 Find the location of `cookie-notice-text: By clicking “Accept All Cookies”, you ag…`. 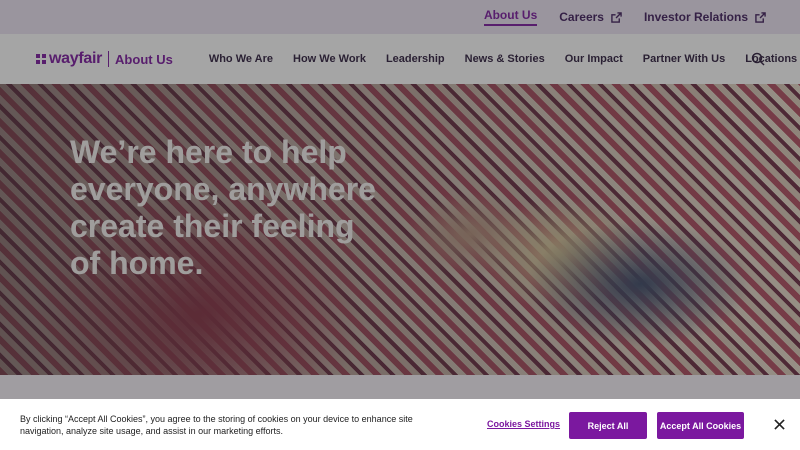

cookie-notice-text: By clicking “Accept All Cookies”, you ag… is located at coordinates (216, 424).